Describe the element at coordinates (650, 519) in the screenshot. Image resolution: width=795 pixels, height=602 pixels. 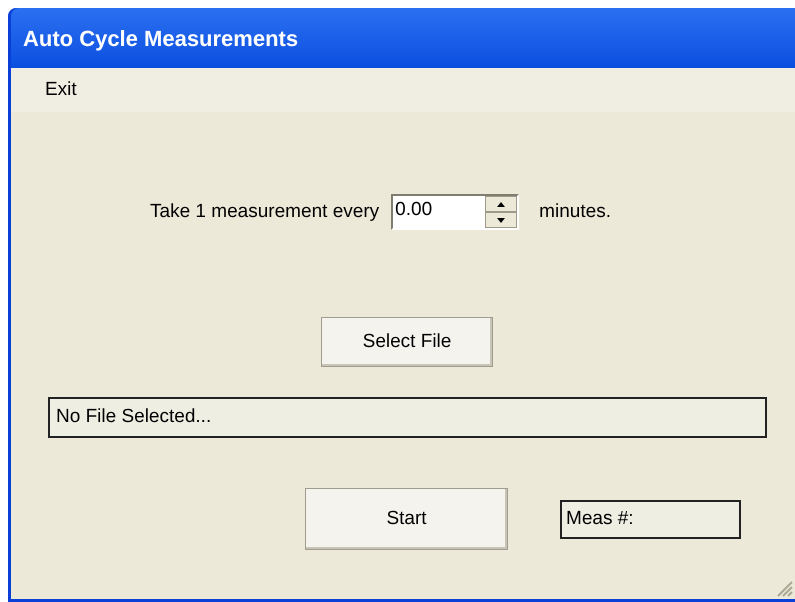
I see `meas-count-box: Meas #:` at that location.